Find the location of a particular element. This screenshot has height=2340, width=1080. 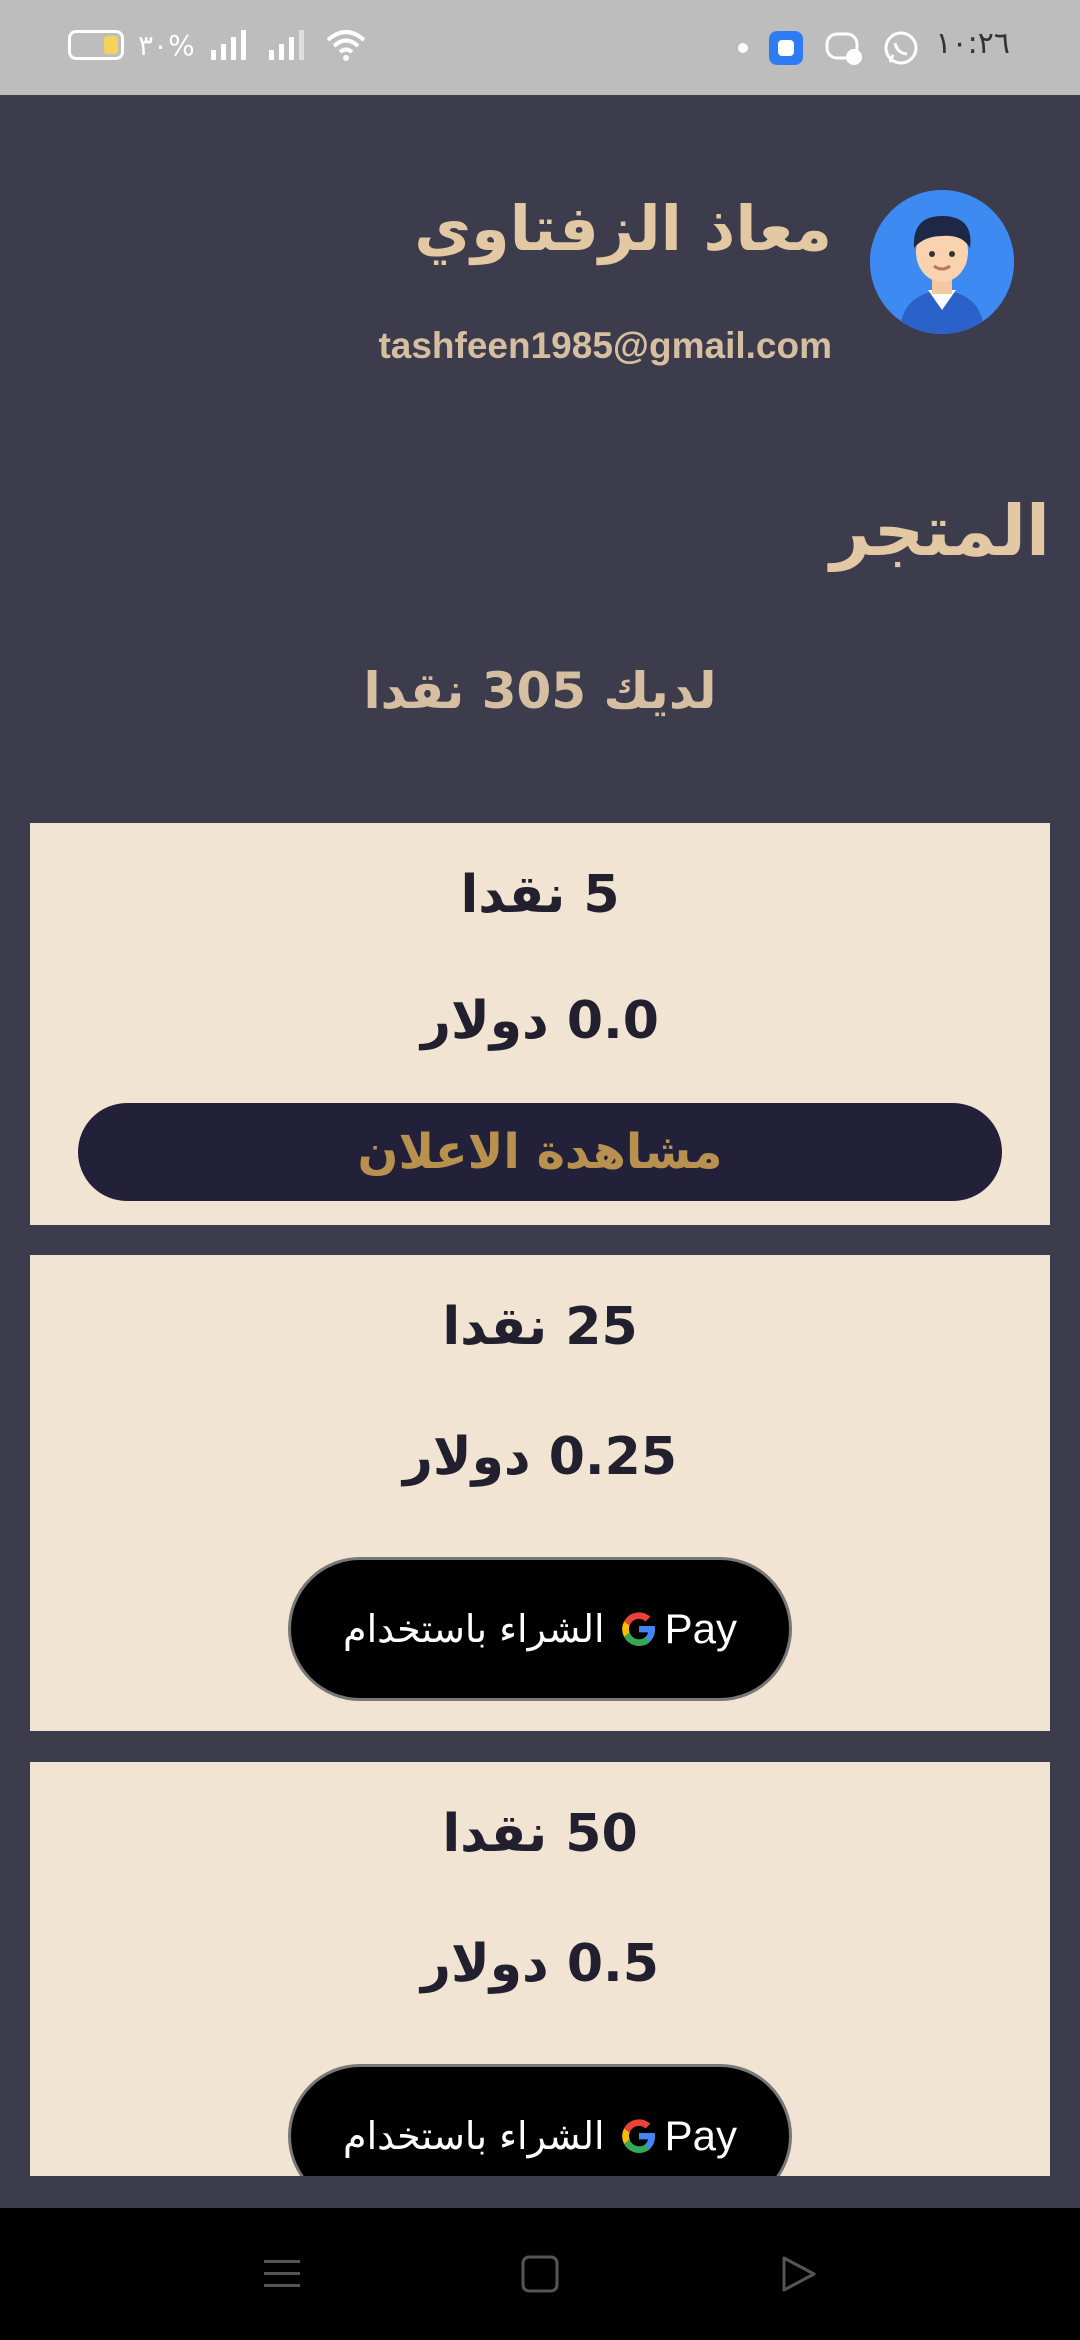

package-price: 0.5 دولار is located at coordinates (540, 1964).